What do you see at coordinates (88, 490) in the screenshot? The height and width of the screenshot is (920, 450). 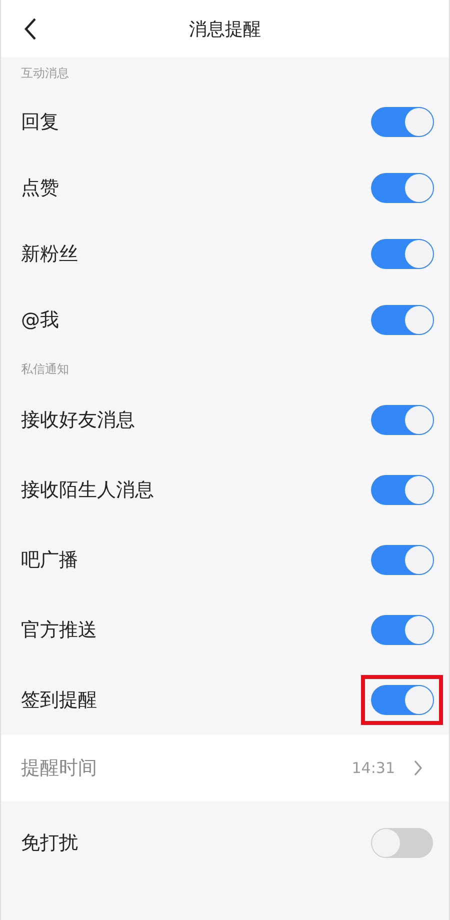 I see `setting-label: 接收陌生人消息` at bounding box center [88, 490].